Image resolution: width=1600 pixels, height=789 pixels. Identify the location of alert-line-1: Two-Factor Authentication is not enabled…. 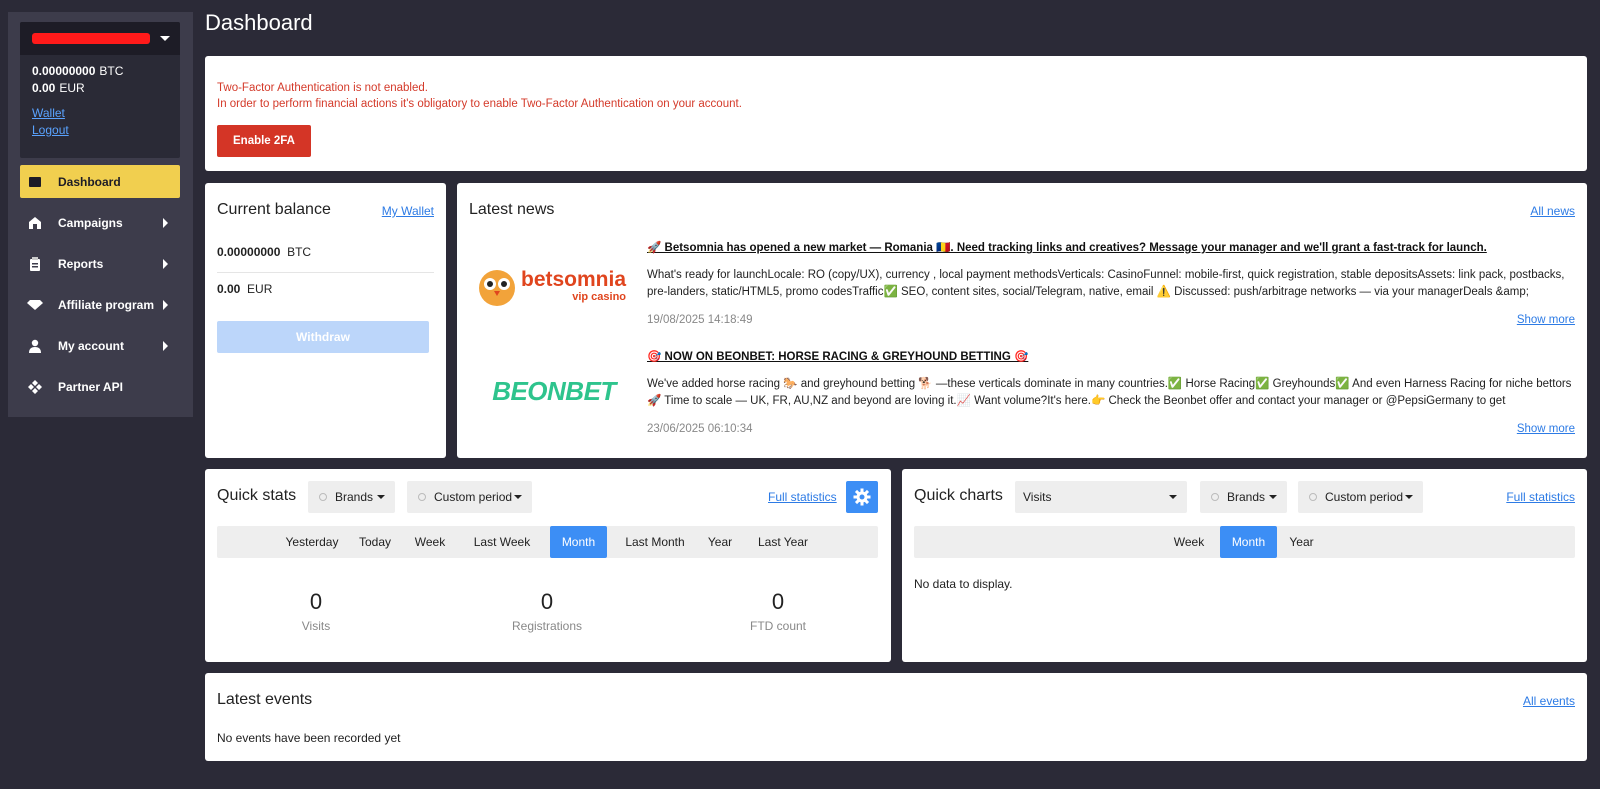
(322, 88).